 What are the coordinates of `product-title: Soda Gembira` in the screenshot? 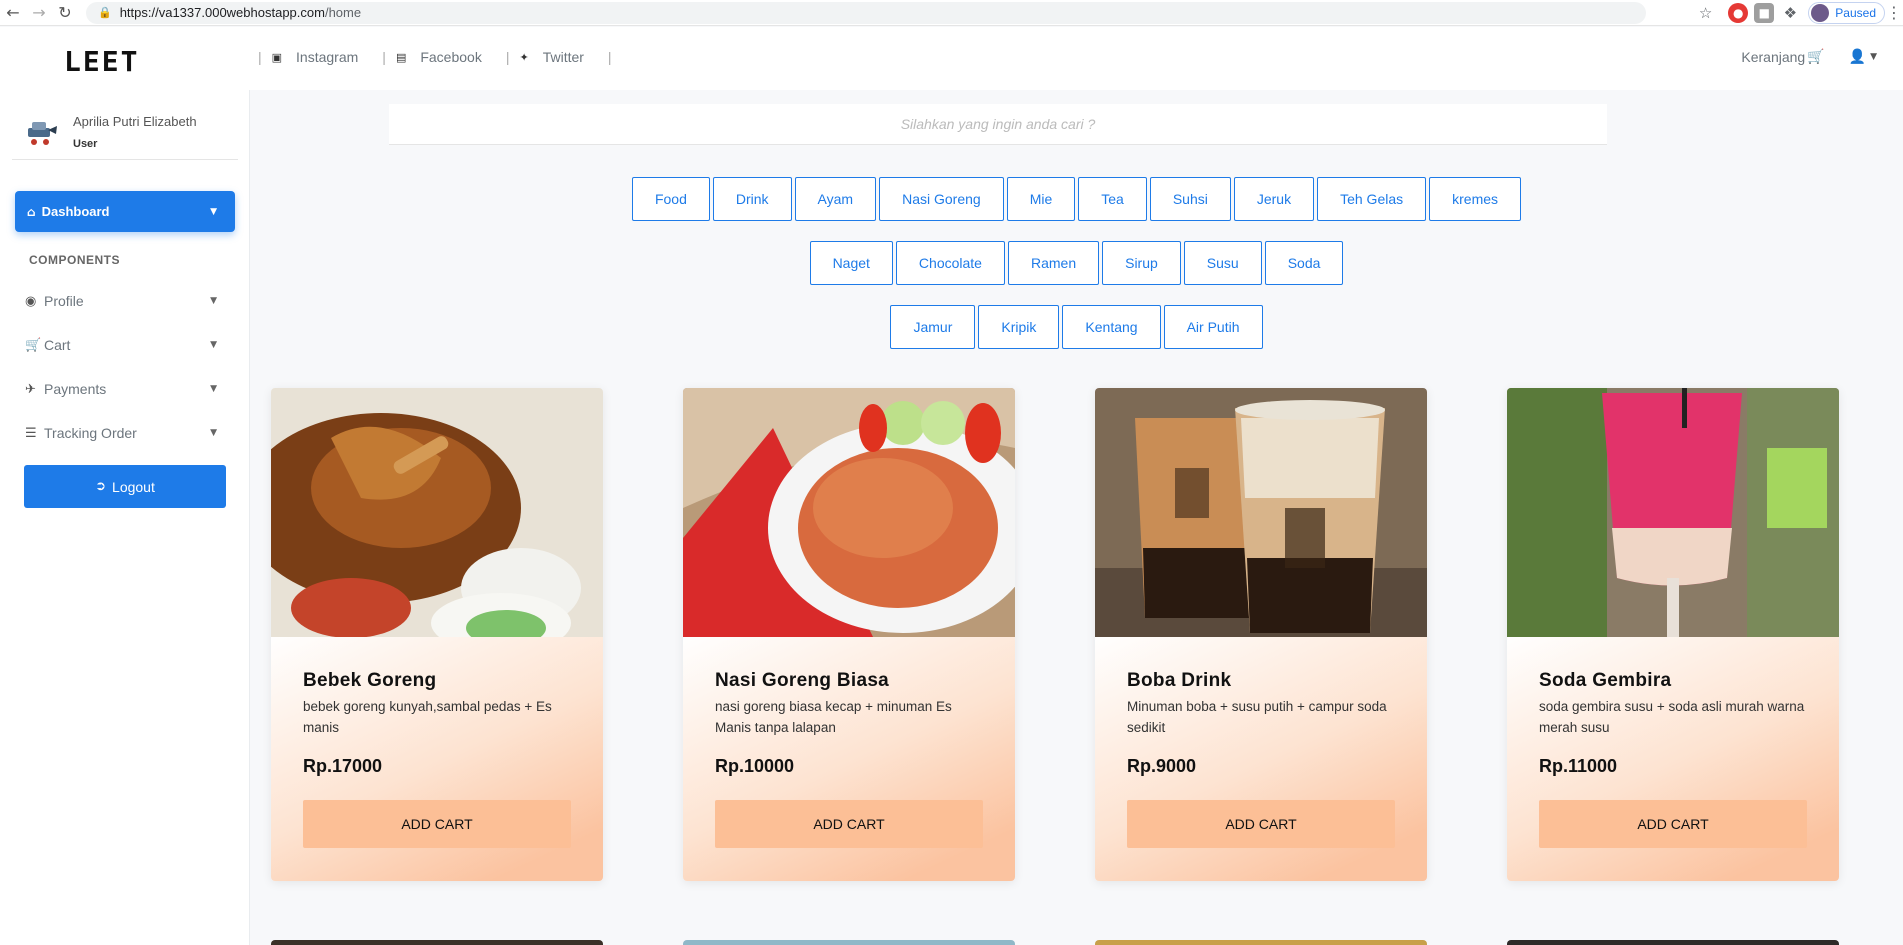 It's located at (1605, 680).